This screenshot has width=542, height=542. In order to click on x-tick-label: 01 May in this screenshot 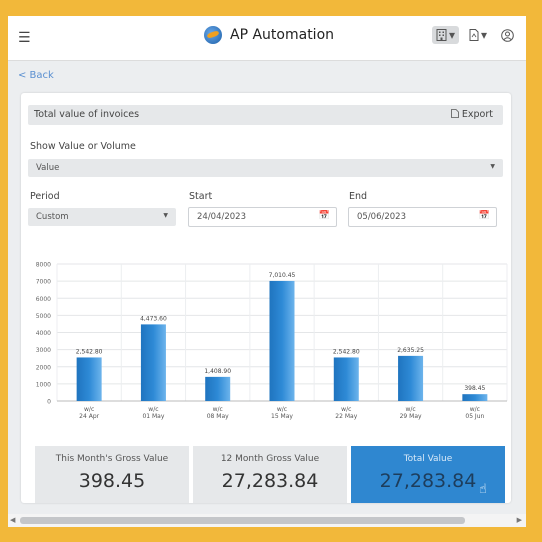, I will do `click(153, 416)`.